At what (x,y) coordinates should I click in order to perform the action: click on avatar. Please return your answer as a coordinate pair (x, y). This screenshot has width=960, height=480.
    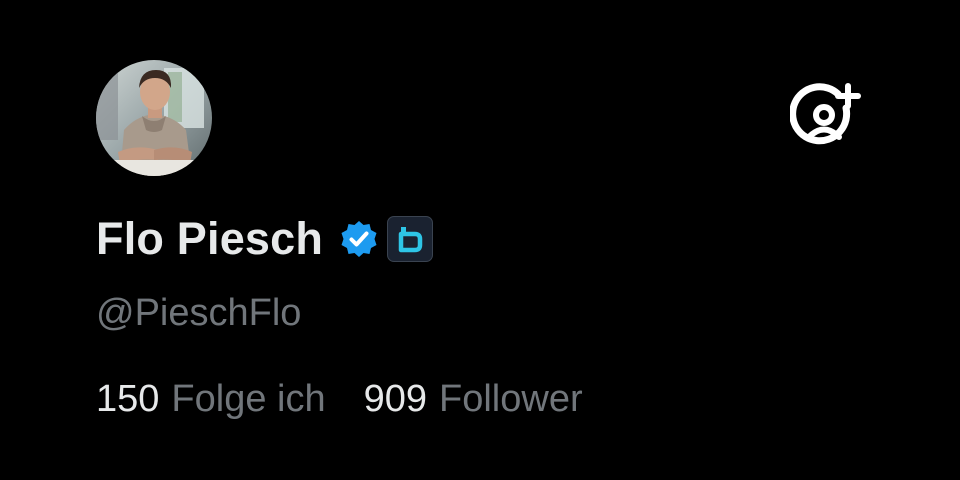
    Looking at the image, I should click on (154, 118).